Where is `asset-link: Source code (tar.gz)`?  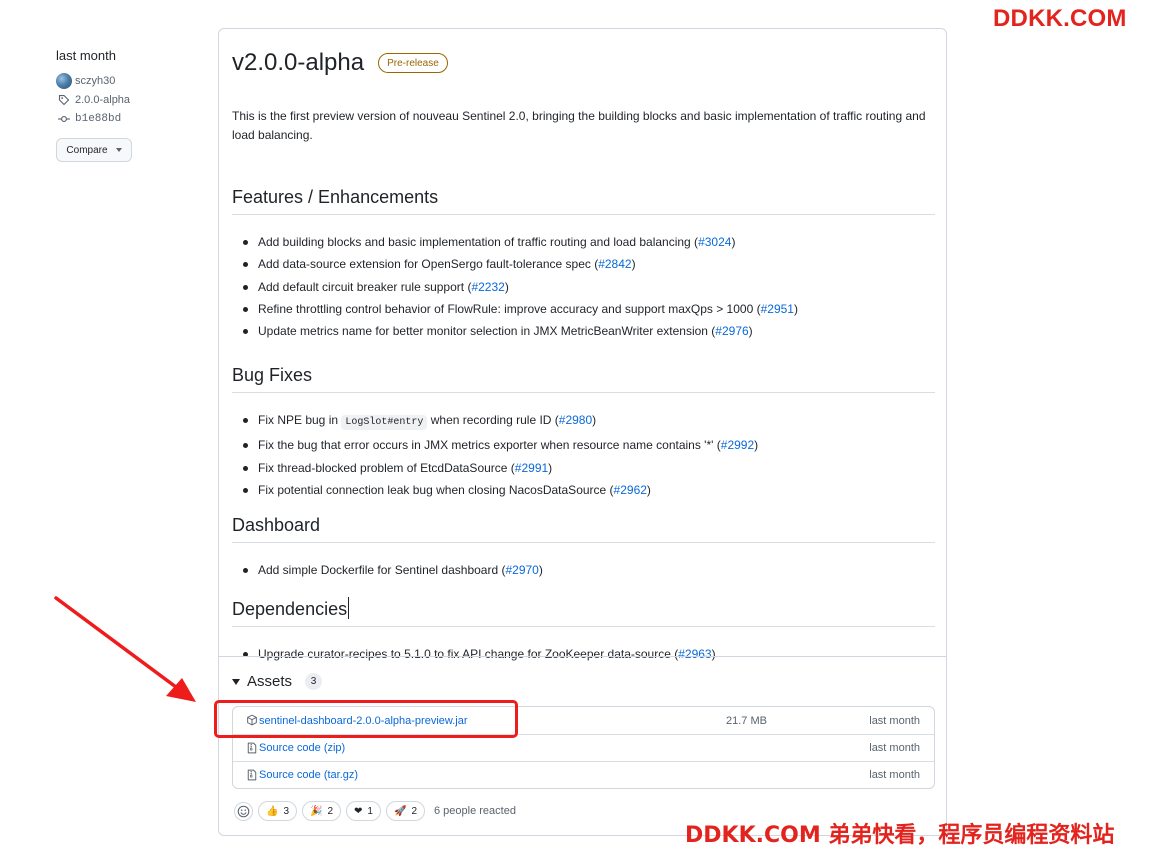 asset-link: Source code (tar.gz) is located at coordinates (308, 775).